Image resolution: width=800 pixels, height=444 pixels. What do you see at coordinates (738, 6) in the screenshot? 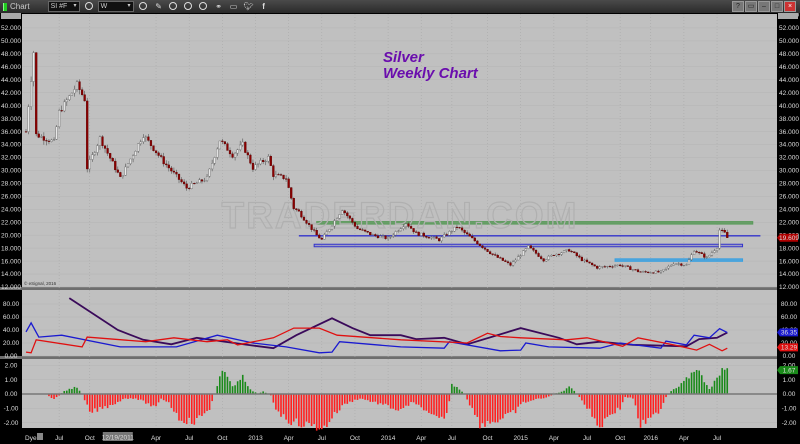
I see `help-button: ?` at bounding box center [738, 6].